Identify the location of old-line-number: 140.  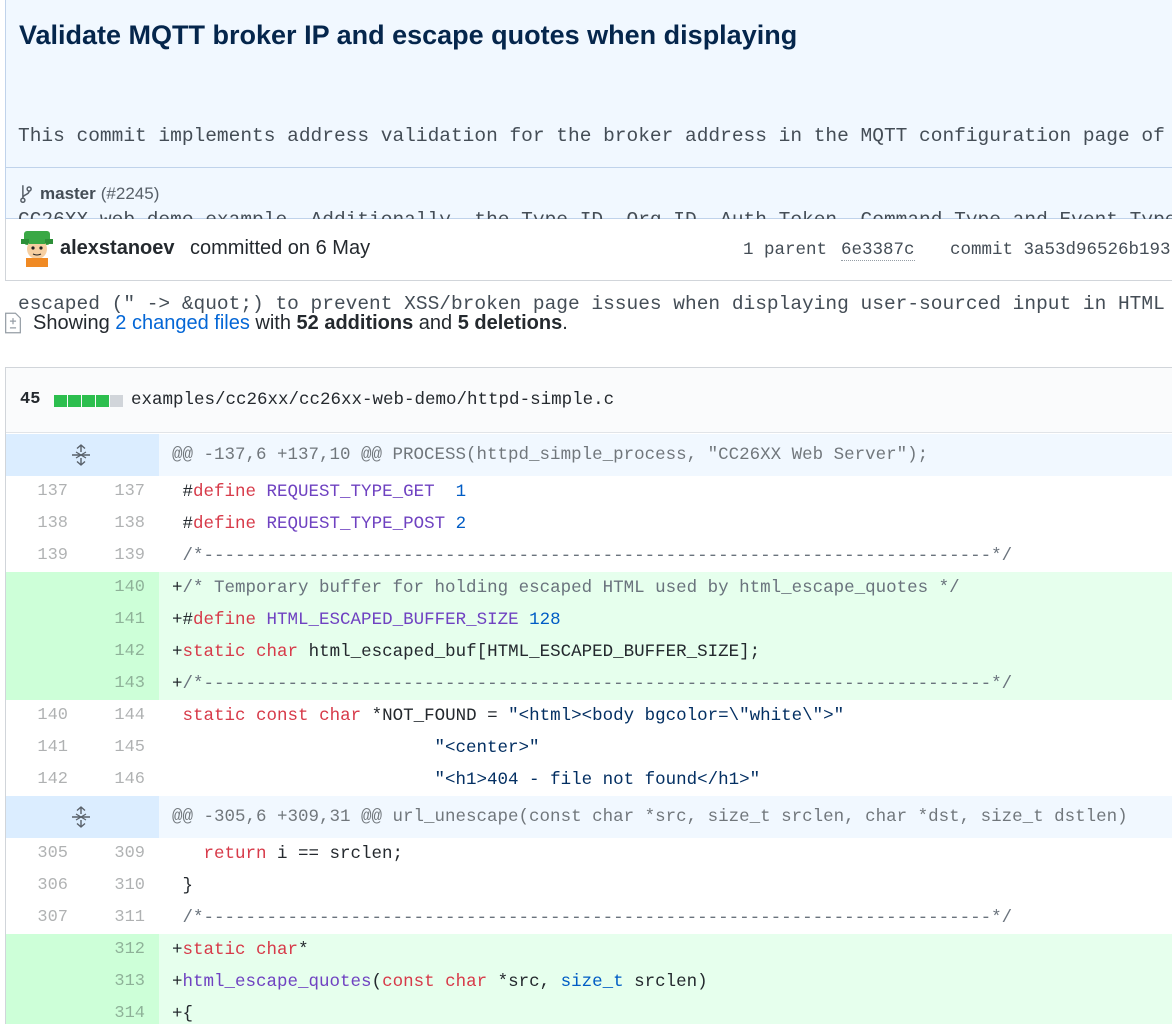
(44, 716).